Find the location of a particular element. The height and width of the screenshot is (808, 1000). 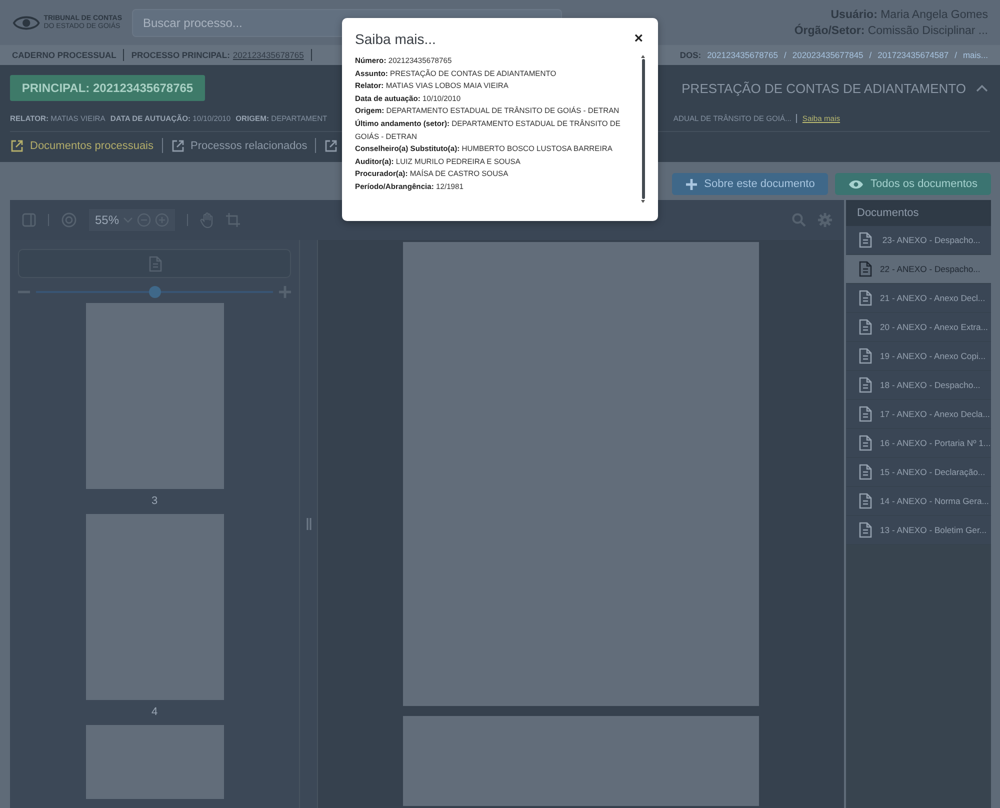

page-number: 4 is located at coordinates (154, 712).